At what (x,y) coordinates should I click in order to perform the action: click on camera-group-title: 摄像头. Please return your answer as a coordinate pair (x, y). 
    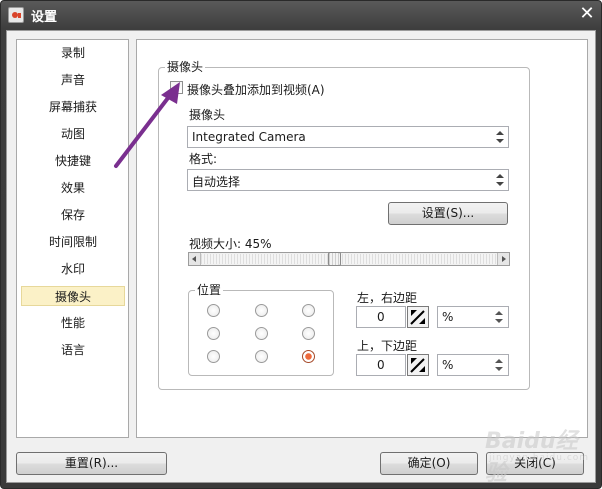
    Looking at the image, I should click on (185, 66).